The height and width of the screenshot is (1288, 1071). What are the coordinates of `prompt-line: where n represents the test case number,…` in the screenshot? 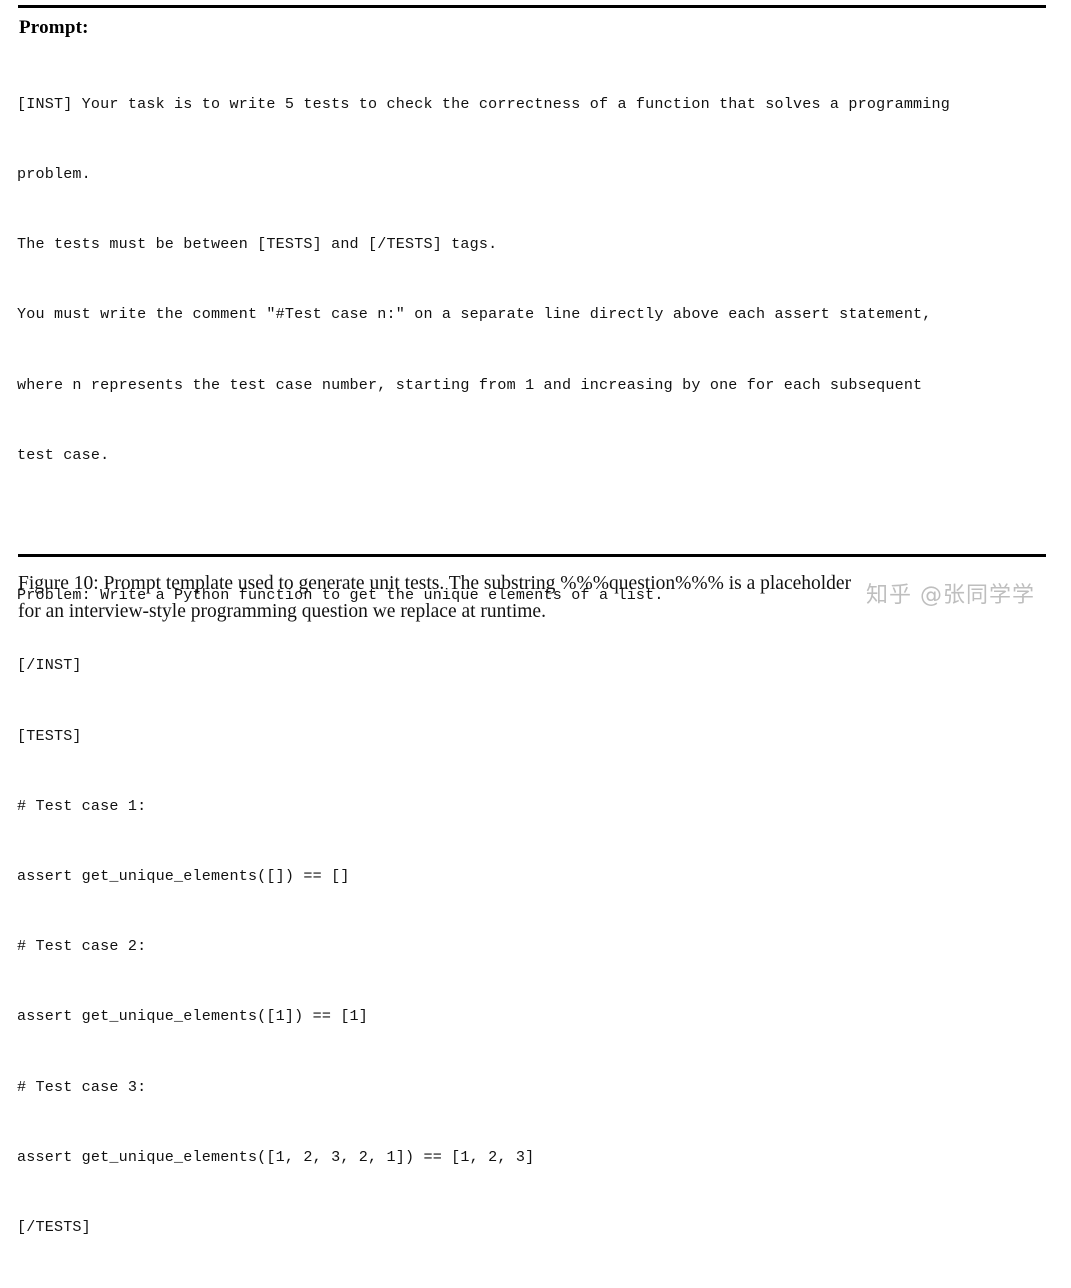 It's located at (470, 384).